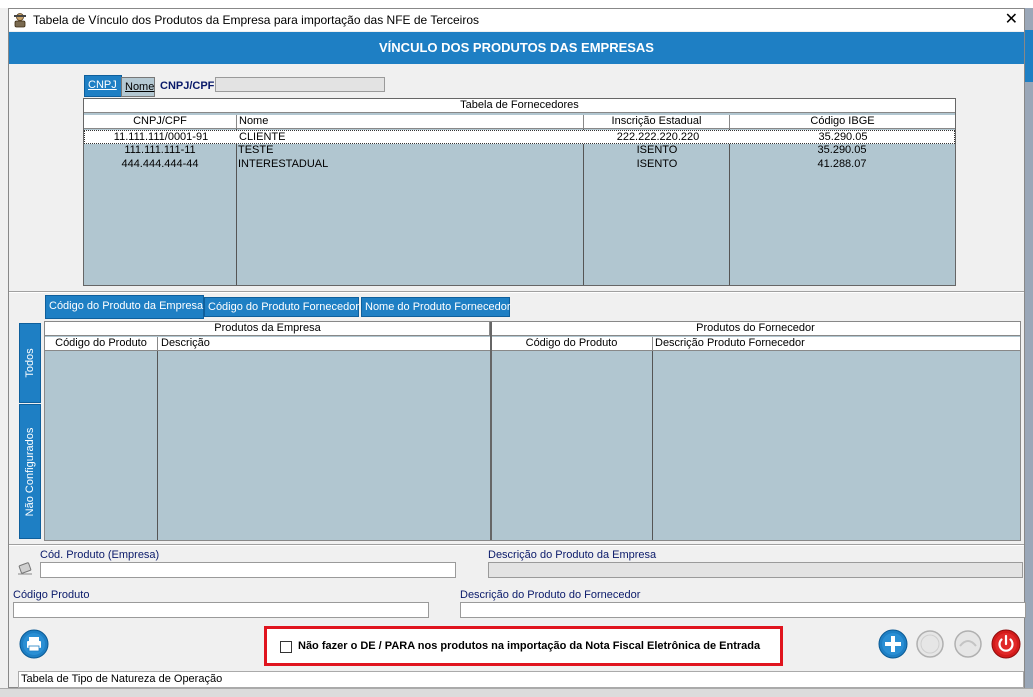  What do you see at coordinates (262, 137) in the screenshot?
I see `cell-nome: CLIENTE` at bounding box center [262, 137].